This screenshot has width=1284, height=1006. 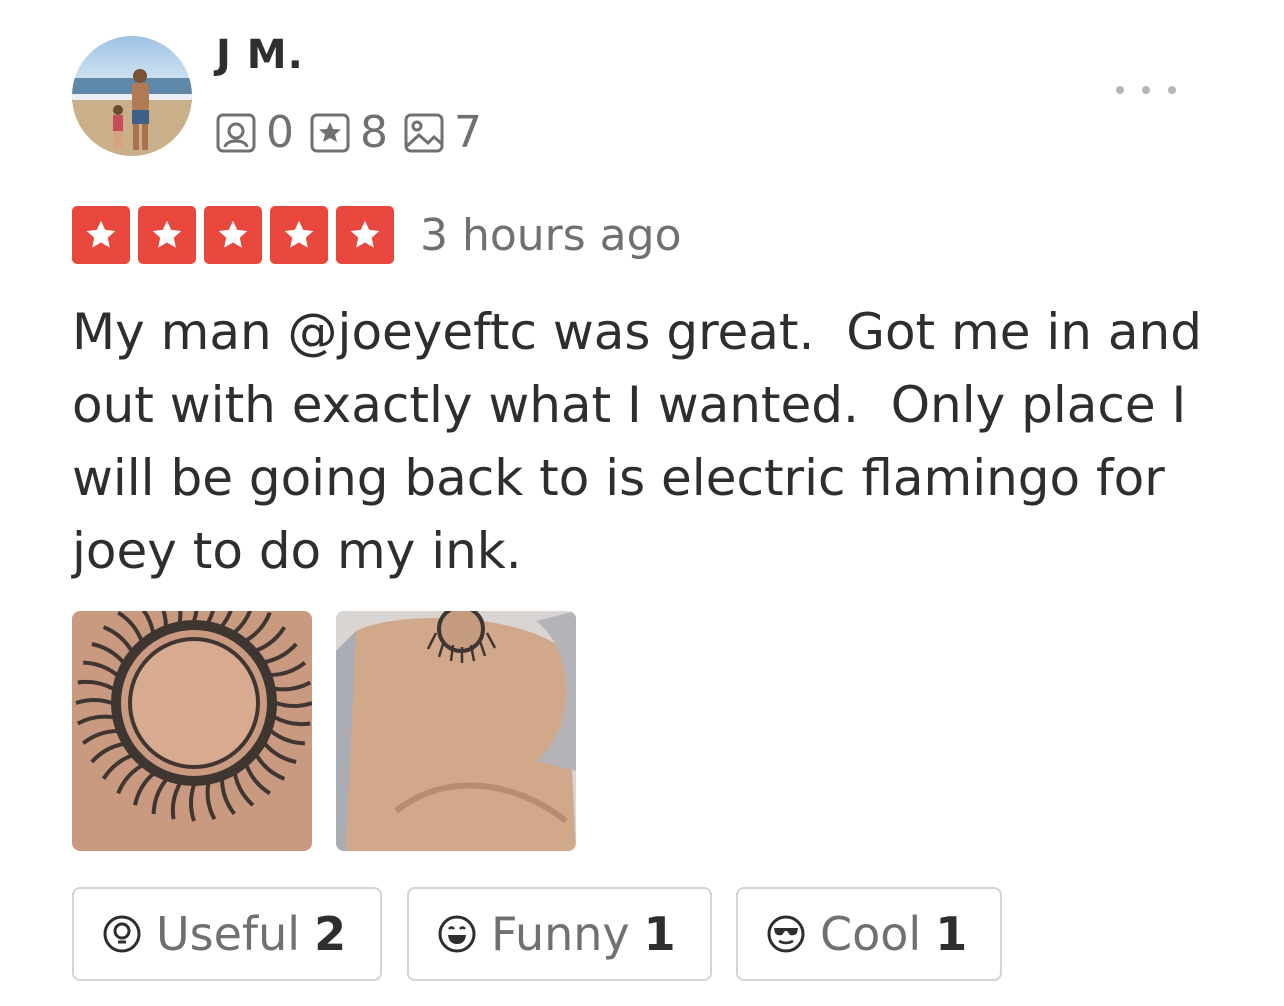 What do you see at coordinates (122, 934) in the screenshot?
I see `useful-icon` at bounding box center [122, 934].